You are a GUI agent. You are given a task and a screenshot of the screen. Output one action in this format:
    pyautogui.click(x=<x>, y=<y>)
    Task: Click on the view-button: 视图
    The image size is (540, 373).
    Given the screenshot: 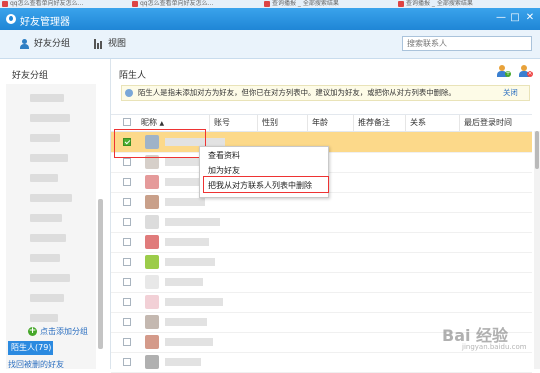 What is the action you would take?
    pyautogui.click(x=110, y=44)
    